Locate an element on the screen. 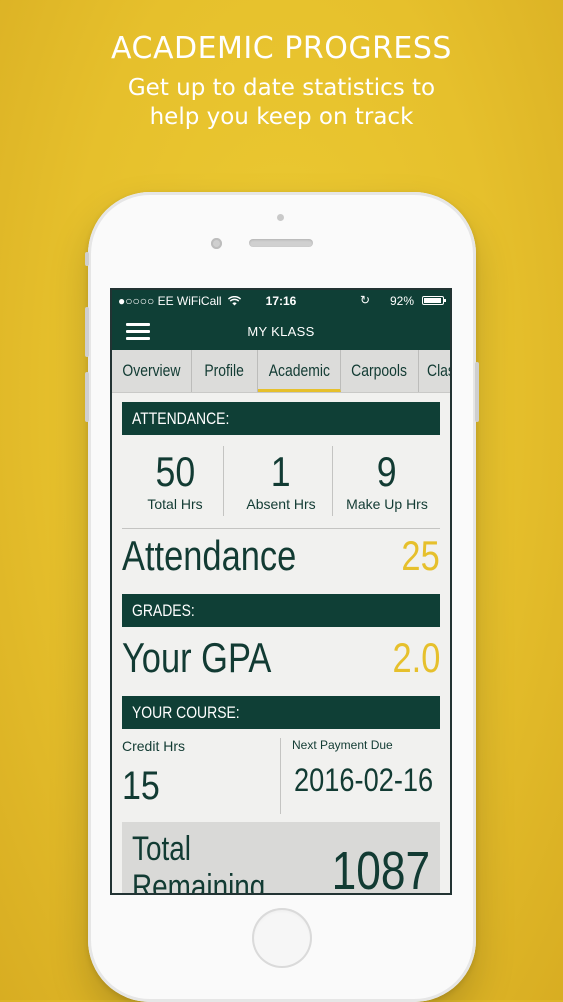 Image resolution: width=563 pixels, height=1002 pixels. section-divider is located at coordinates (281, 528).